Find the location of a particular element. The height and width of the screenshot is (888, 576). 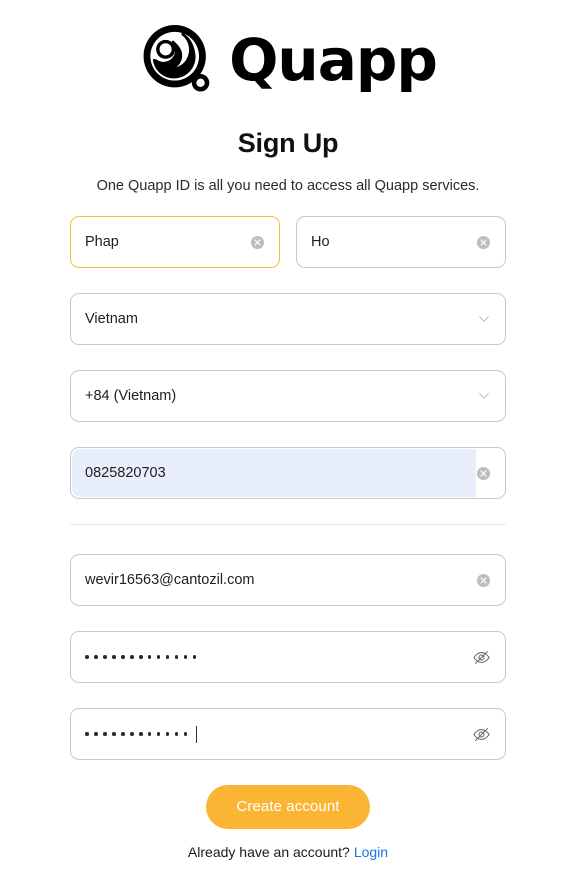

confirm-password-masked-value is located at coordinates (278, 734).